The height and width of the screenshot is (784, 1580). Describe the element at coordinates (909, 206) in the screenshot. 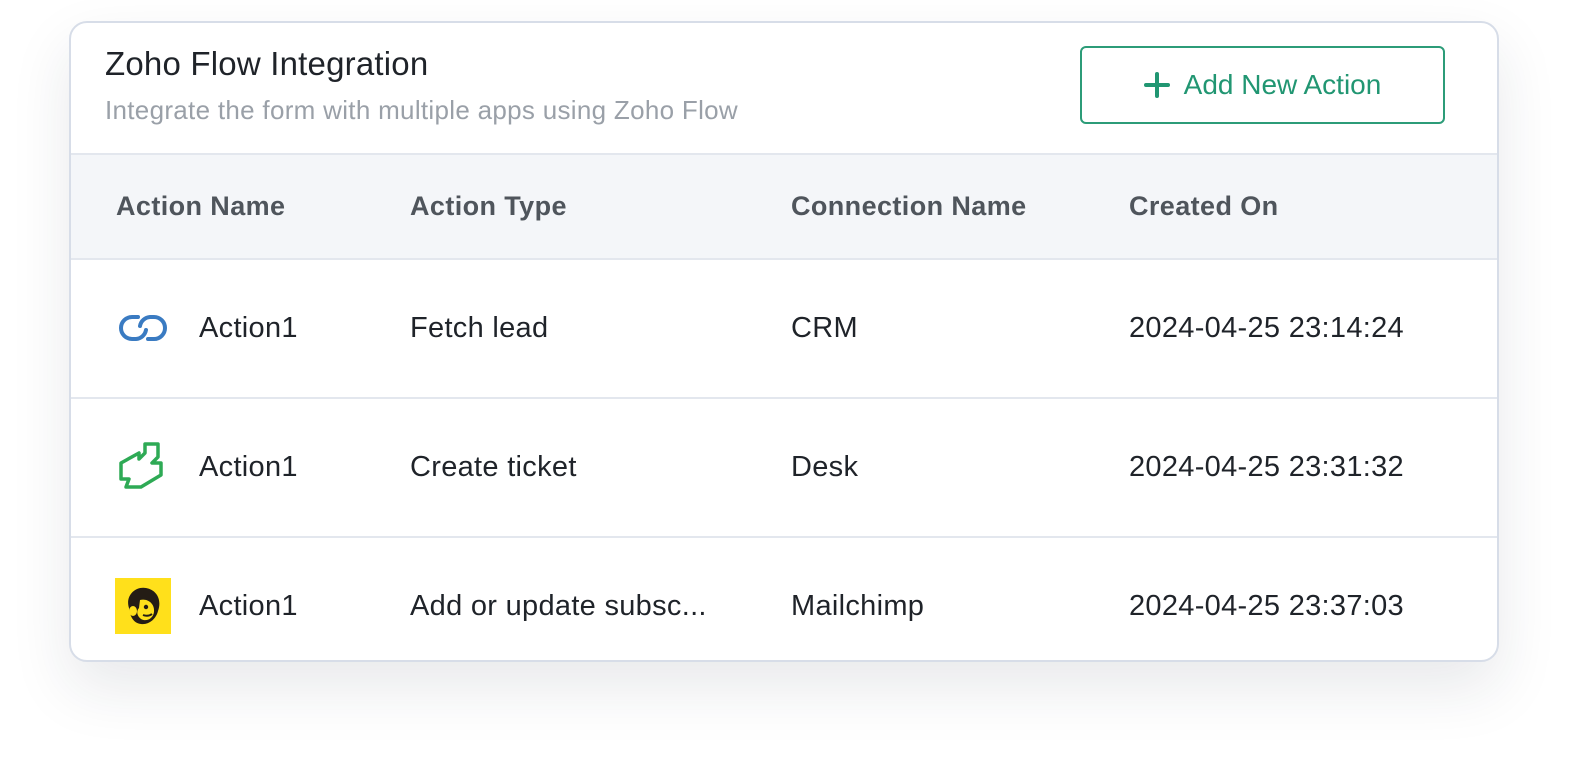

I see `column-header-connection-name: Connection Name` at that location.